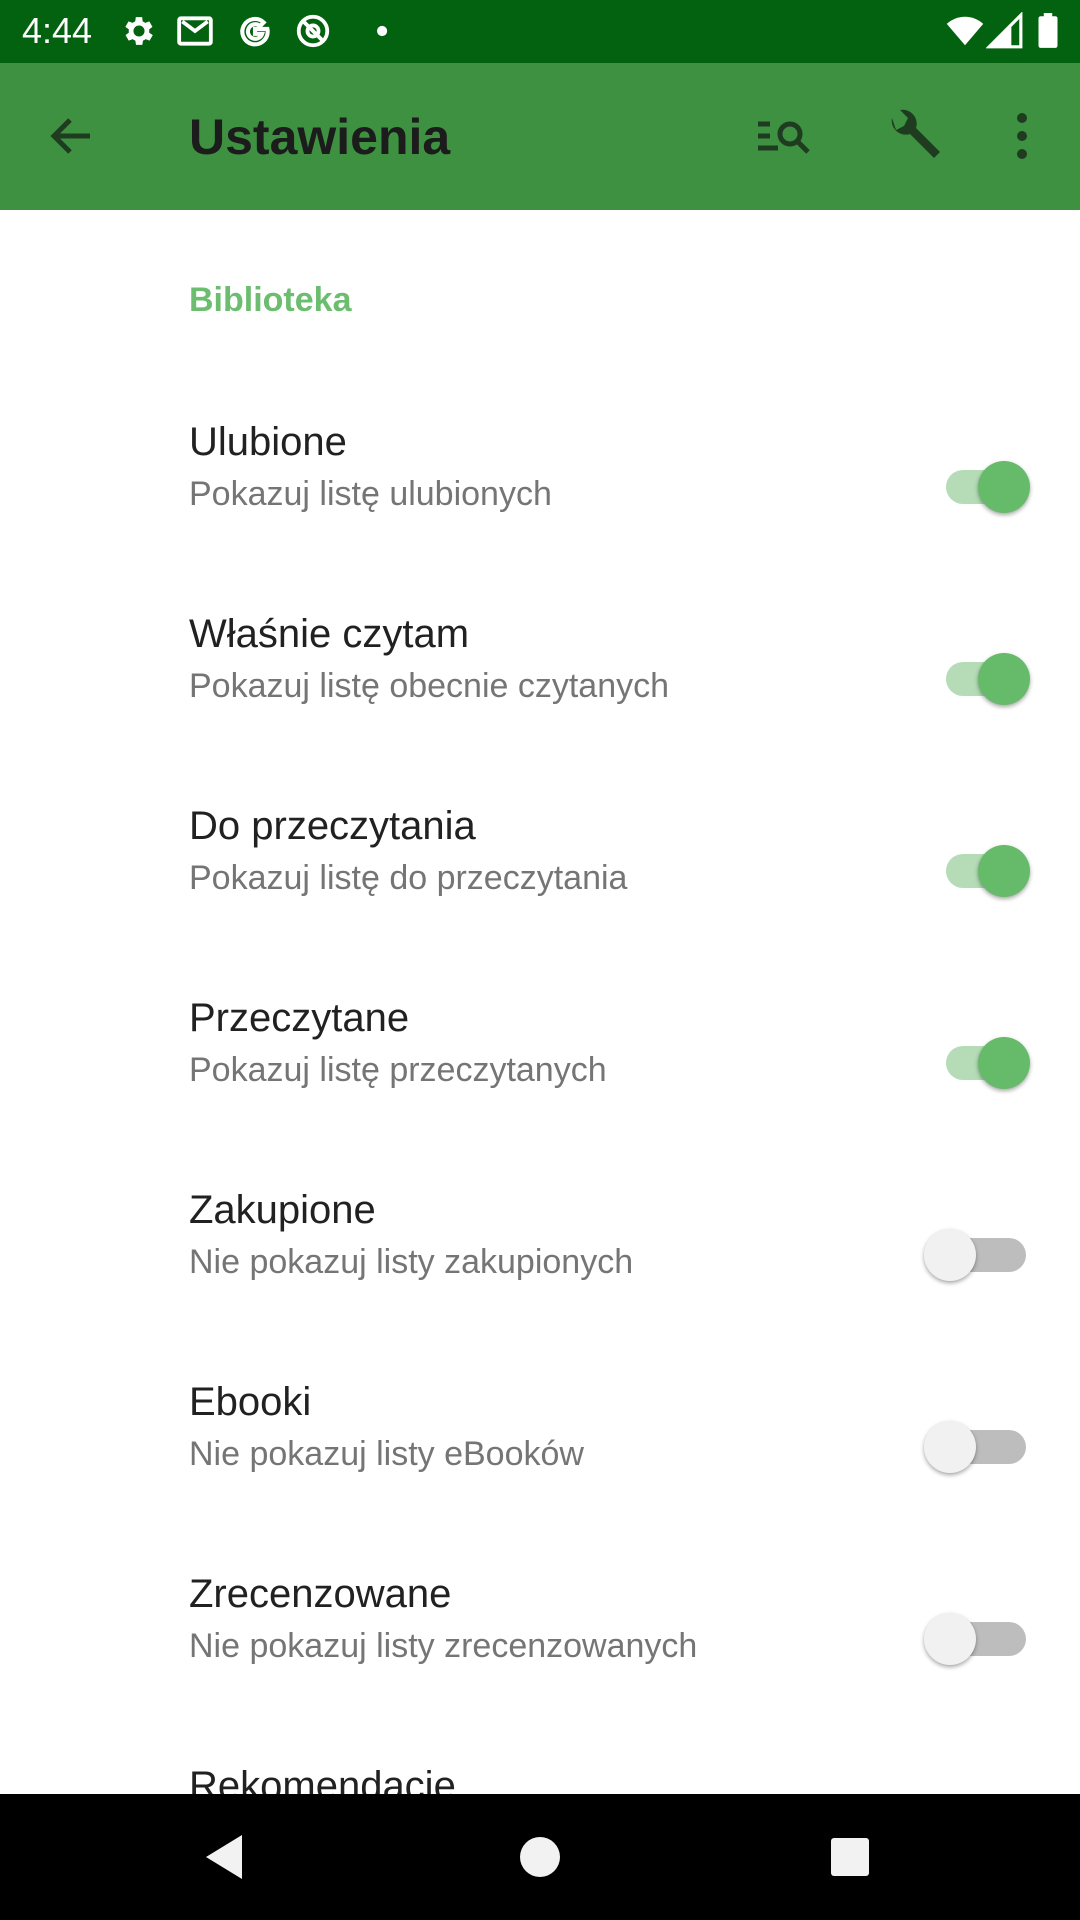 This screenshot has width=1080, height=1920. What do you see at coordinates (320, 1594) in the screenshot?
I see `pref-title: Zrecenzowane` at bounding box center [320, 1594].